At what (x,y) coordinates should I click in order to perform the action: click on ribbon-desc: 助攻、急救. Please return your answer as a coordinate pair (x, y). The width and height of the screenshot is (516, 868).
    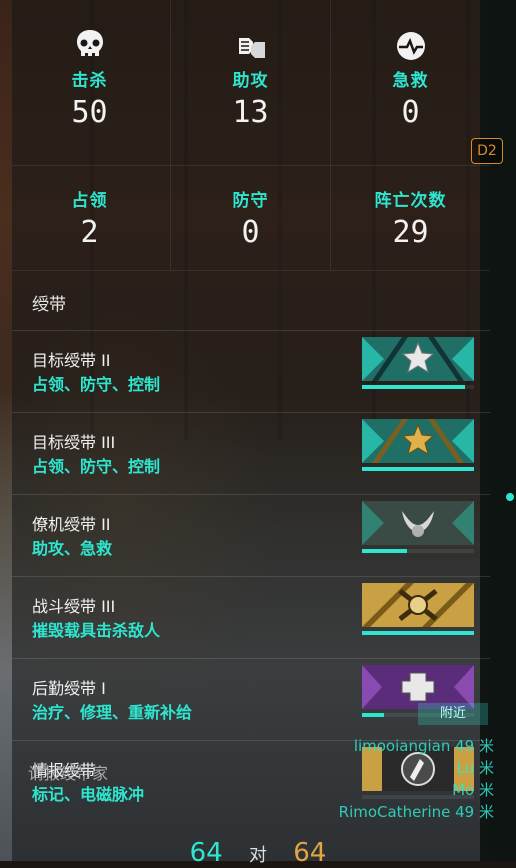
    Looking at the image, I should click on (72, 548).